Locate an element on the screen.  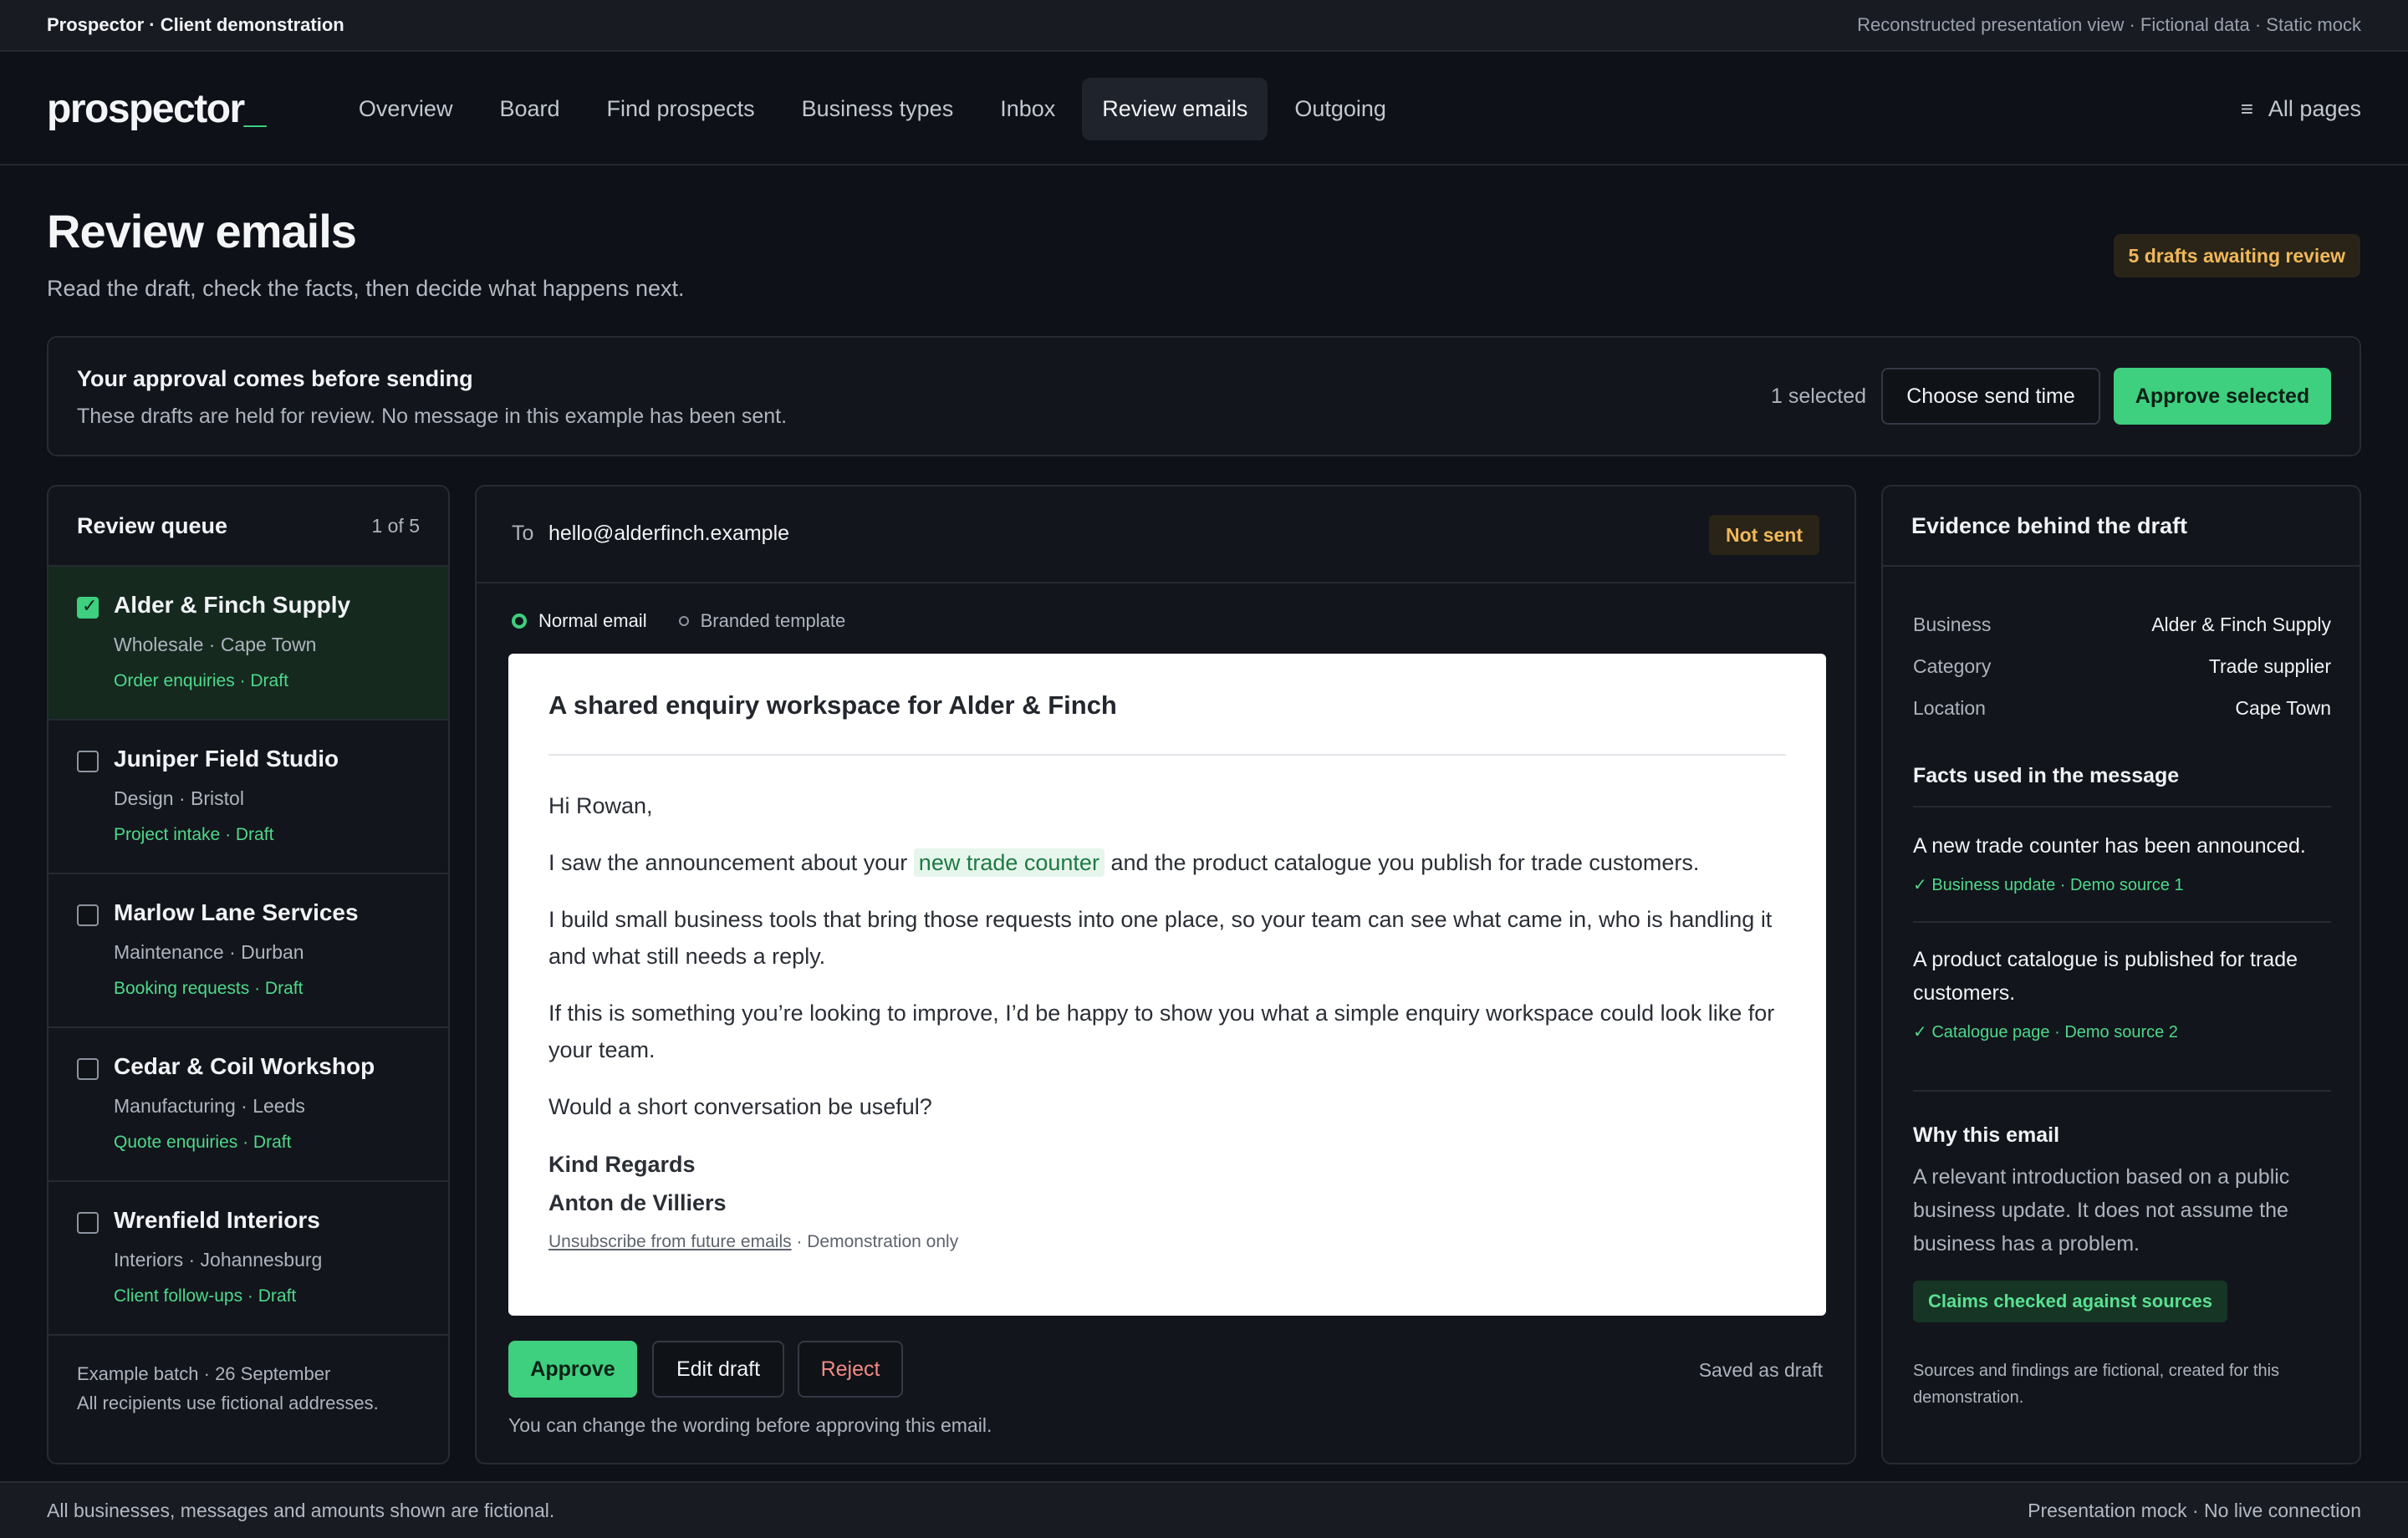
approve-selected-button: Approve selected is located at coordinates (2222, 397).